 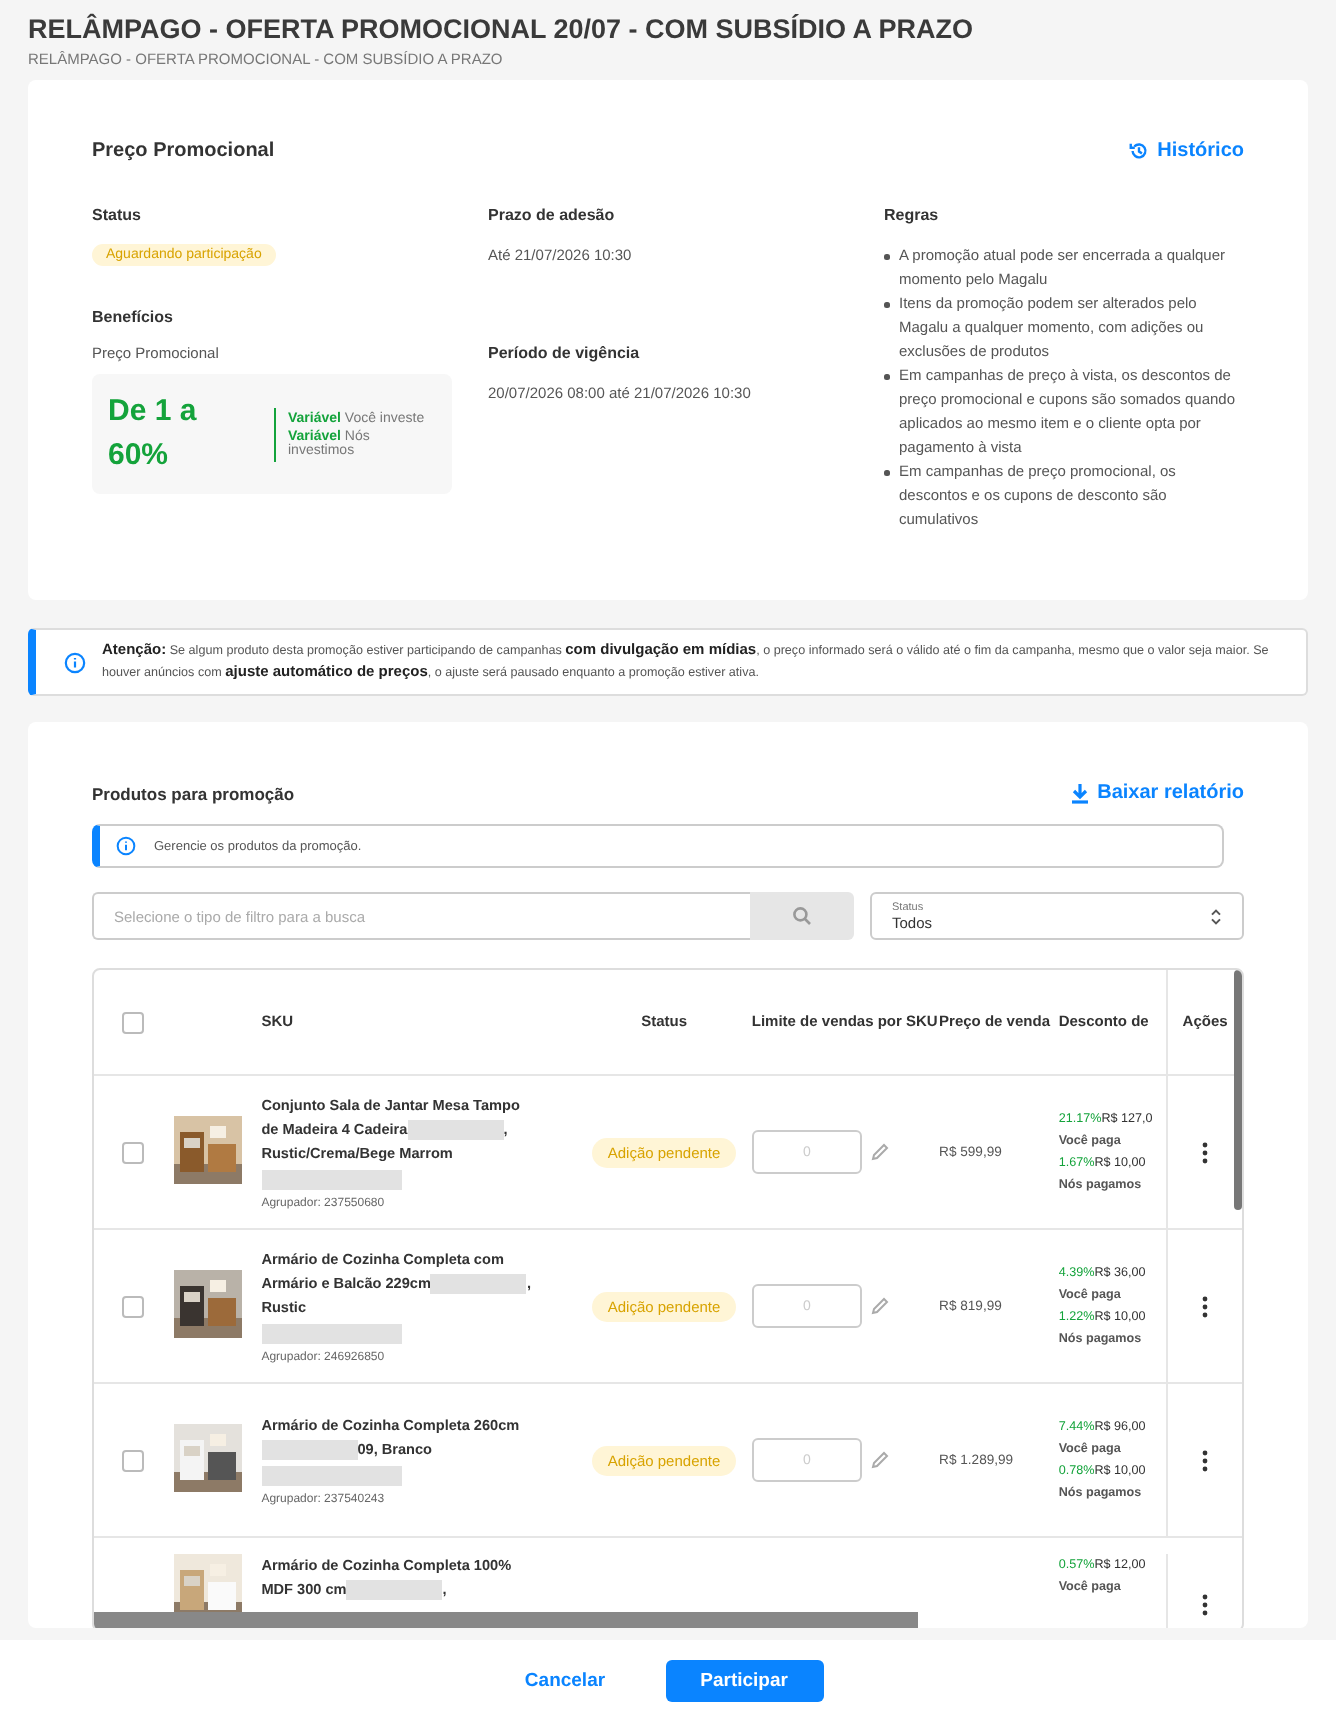 What do you see at coordinates (193, 793) in the screenshot?
I see `products-title: Produtos para promoção` at bounding box center [193, 793].